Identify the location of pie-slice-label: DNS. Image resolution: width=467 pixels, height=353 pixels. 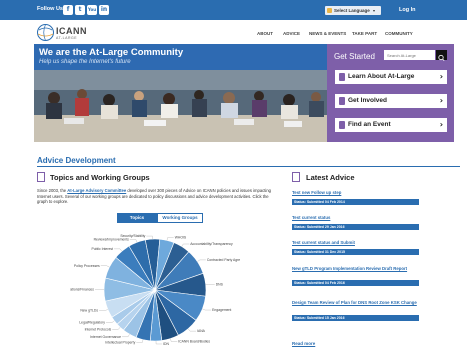
(220, 284).